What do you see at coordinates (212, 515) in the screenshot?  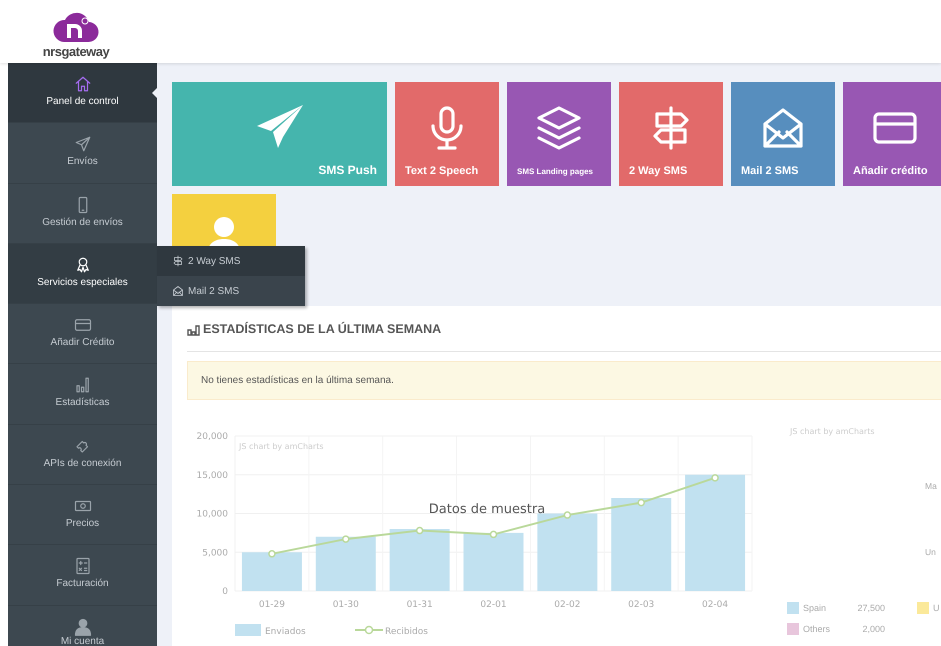 I see `axis-label: 10,000` at bounding box center [212, 515].